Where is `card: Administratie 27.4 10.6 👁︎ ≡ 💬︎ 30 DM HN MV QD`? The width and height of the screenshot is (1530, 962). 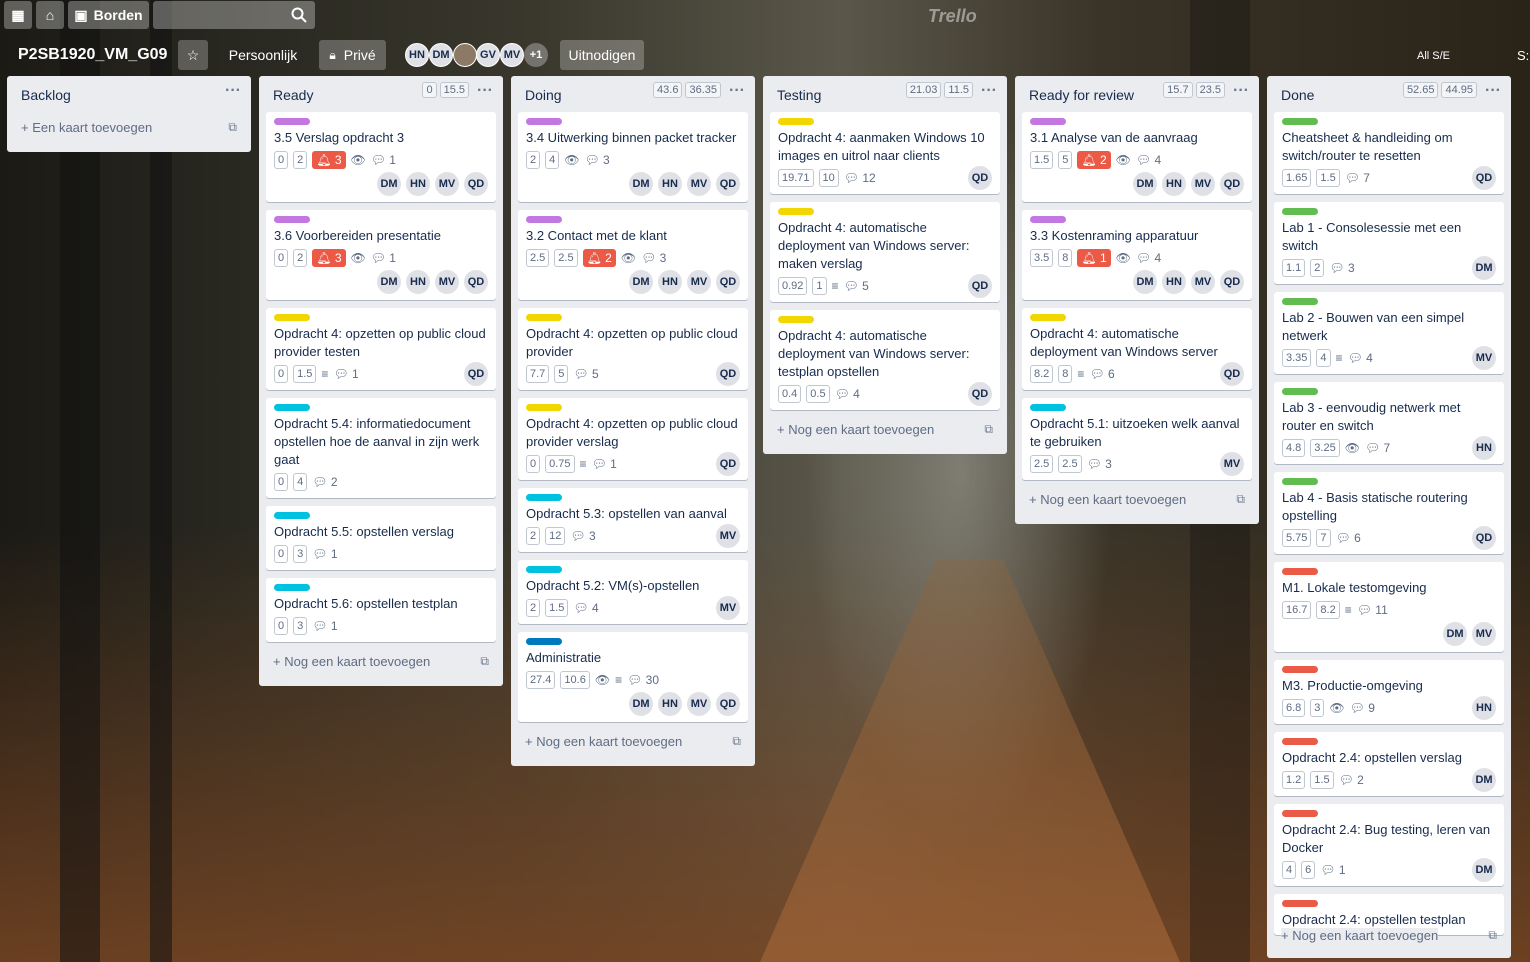 card: Administratie 27.4 10.6 👁︎ ≡ 💬︎ 30 DM HN MV QD is located at coordinates (633, 677).